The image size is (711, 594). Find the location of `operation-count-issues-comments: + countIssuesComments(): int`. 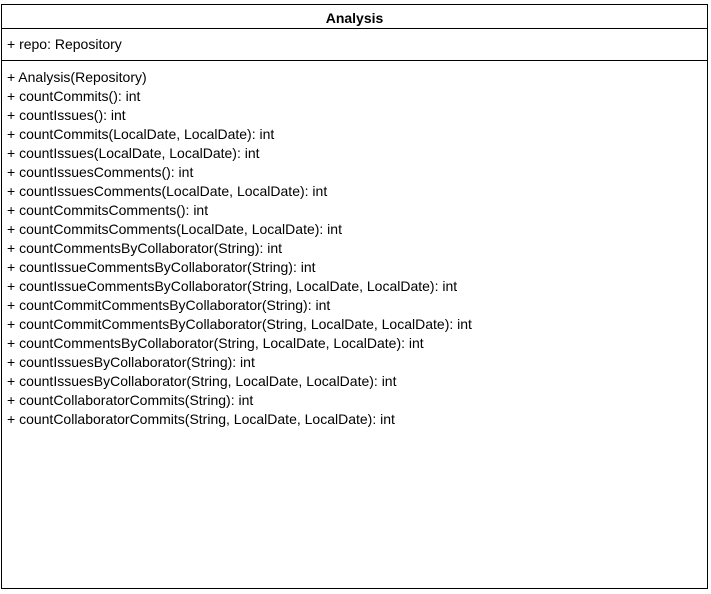

operation-count-issues-comments: + countIssuesComments(): int is located at coordinates (100, 172).